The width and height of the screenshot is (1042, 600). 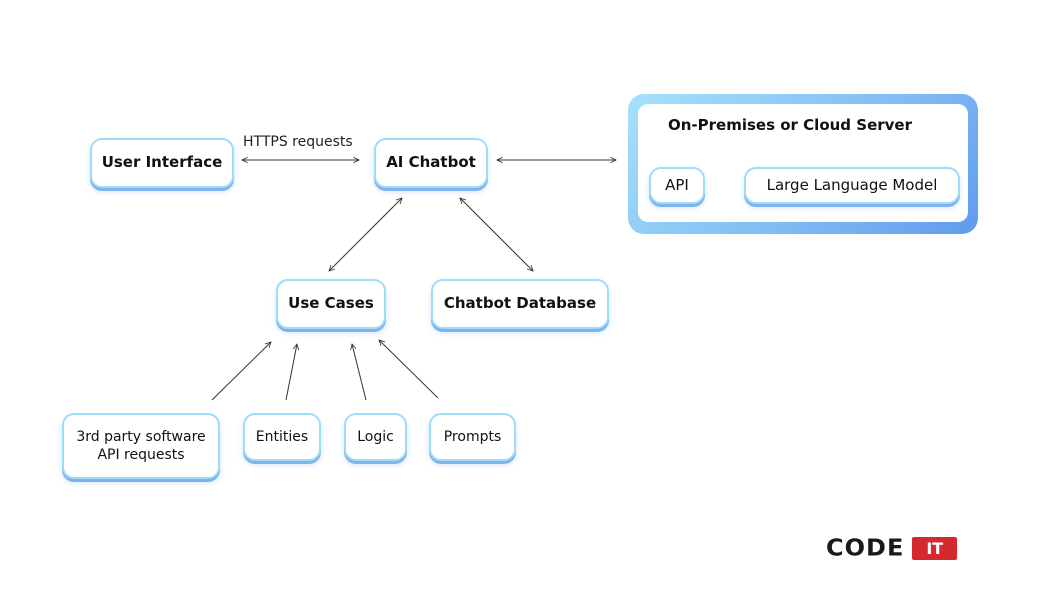 What do you see at coordinates (291, 372) in the screenshot?
I see `edge-entities-usecases` at bounding box center [291, 372].